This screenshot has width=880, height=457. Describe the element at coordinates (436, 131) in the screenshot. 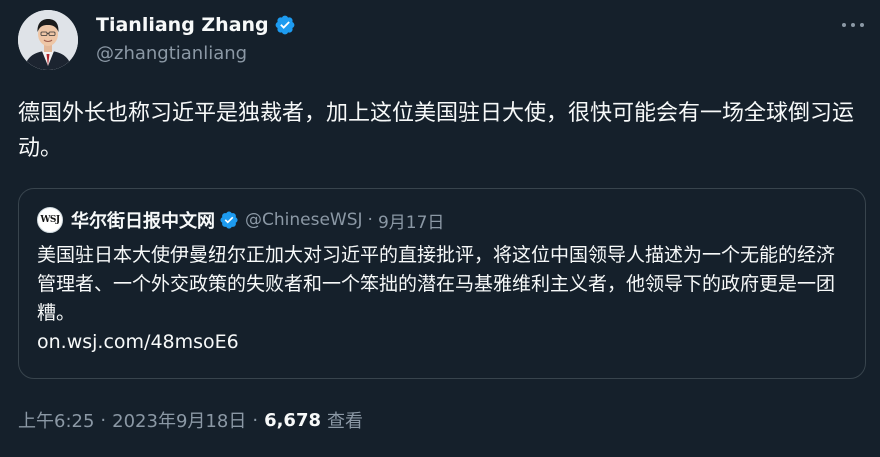

I see `tweet-text: 德国外长也称习近平是独裁者，加上这位美国驻日大使，很快可能会有一场全球倒习运动。` at that location.